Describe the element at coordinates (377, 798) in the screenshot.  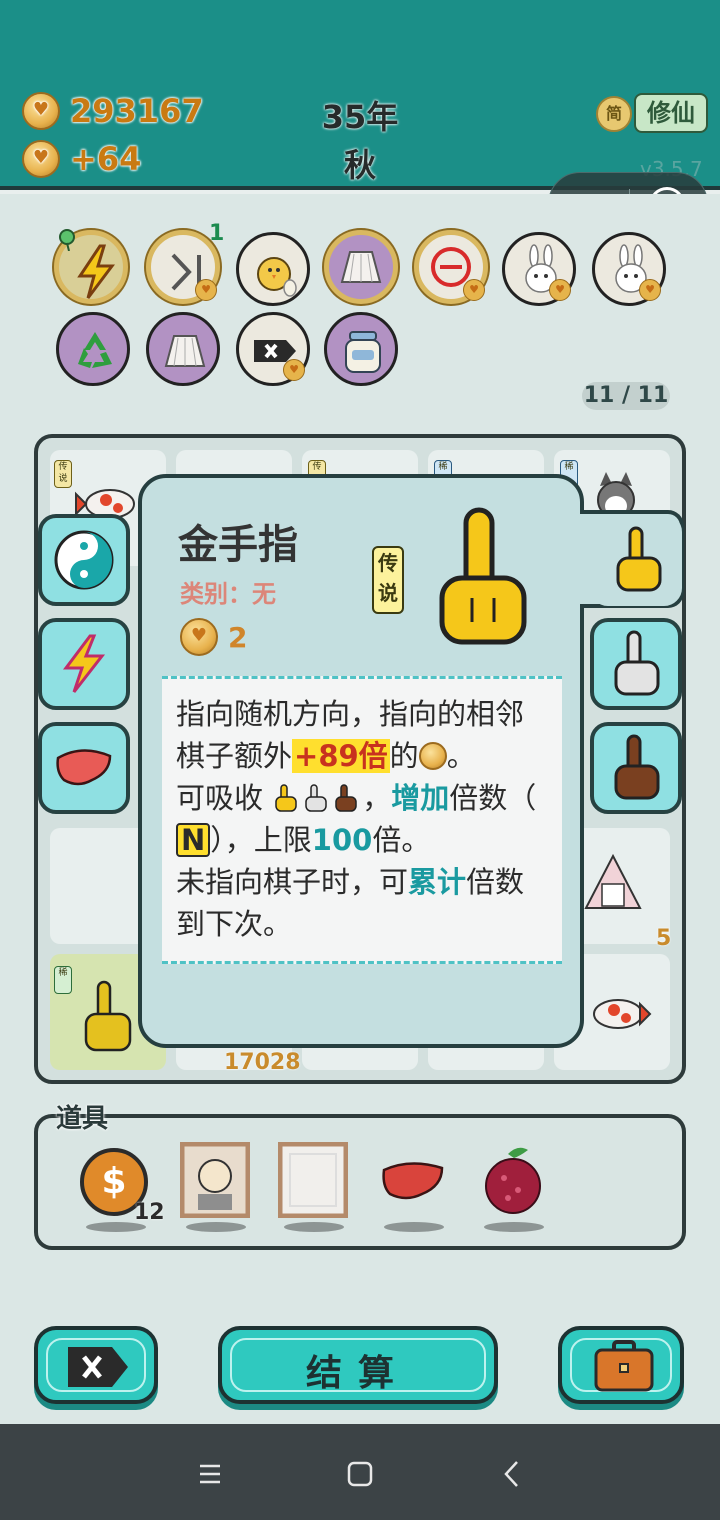
I see `desc-text: ，` at that location.